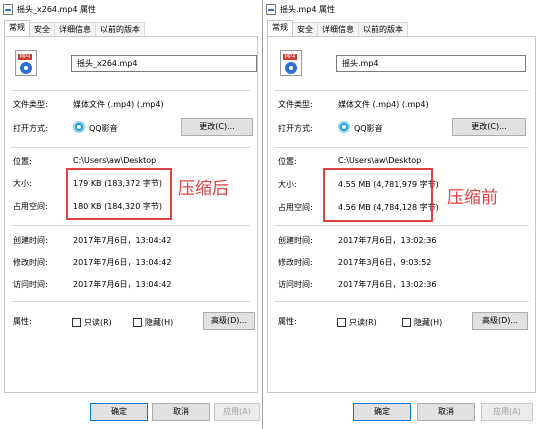 This screenshot has height=429, width=540. Describe the element at coordinates (203, 189) in the screenshot. I see `annotation-after-compression: 压缩后` at that location.